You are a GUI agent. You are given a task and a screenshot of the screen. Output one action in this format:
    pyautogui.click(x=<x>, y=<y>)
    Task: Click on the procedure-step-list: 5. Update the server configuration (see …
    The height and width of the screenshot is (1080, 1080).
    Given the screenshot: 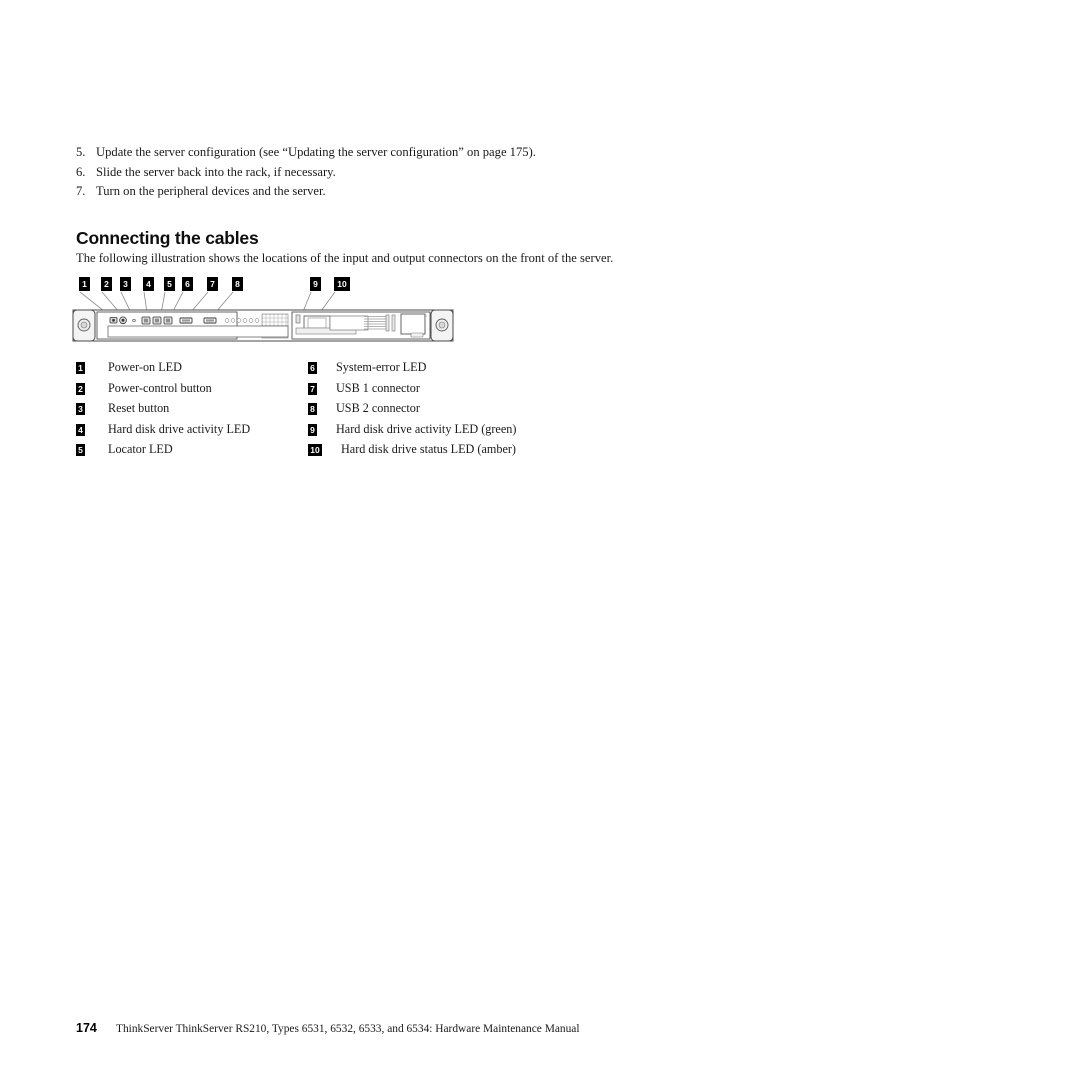 What is the action you would take?
    pyautogui.click(x=386, y=172)
    